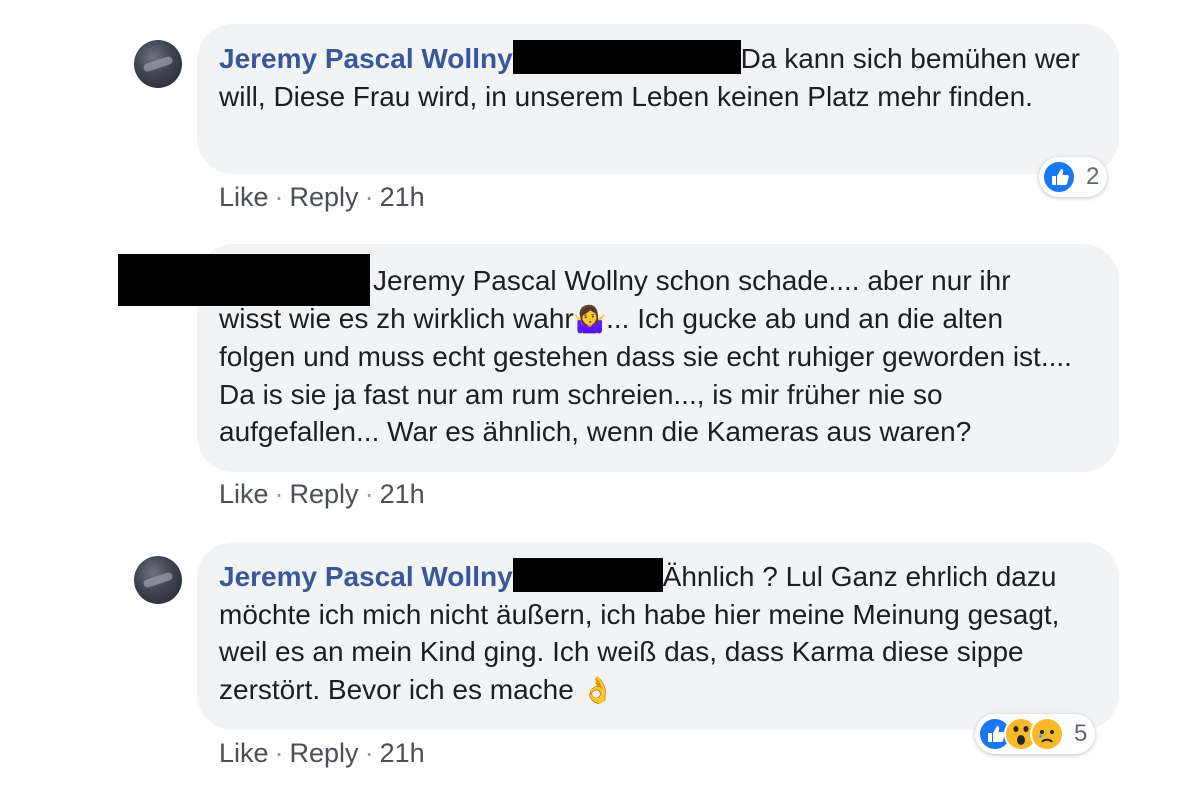 The height and width of the screenshot is (794, 1200). Describe the element at coordinates (1059, 177) in the screenshot. I see `like-icon` at that location.